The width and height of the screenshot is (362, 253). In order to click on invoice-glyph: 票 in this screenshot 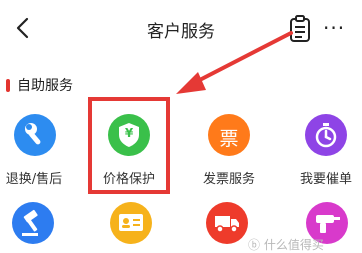, I will do `click(229, 139)`.